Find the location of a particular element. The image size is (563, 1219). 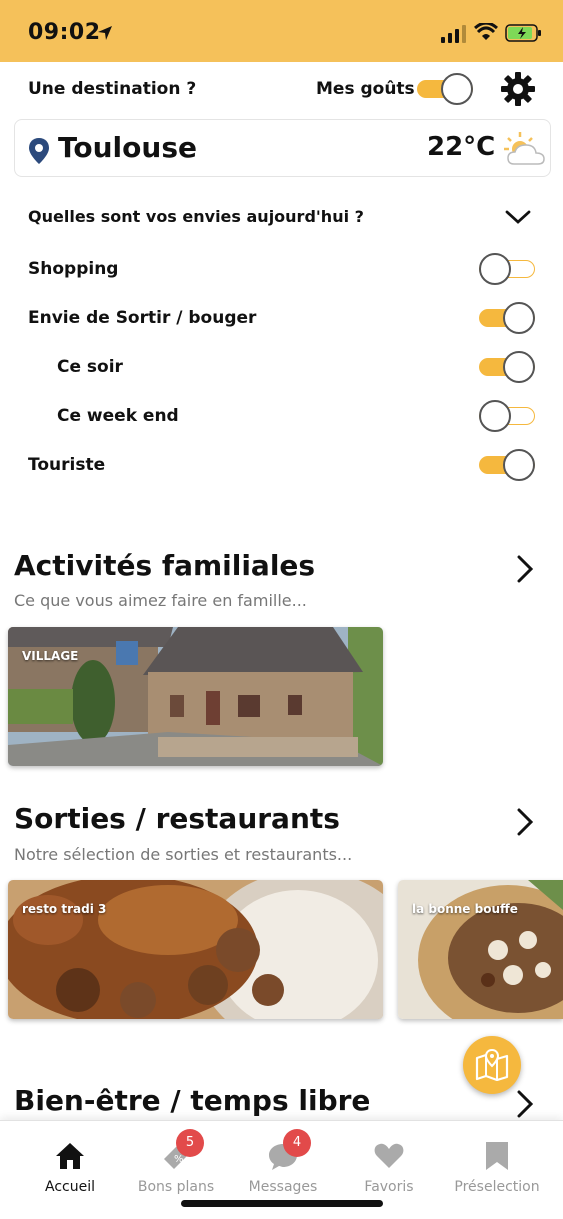

wifi-icon is located at coordinates (486, 31).